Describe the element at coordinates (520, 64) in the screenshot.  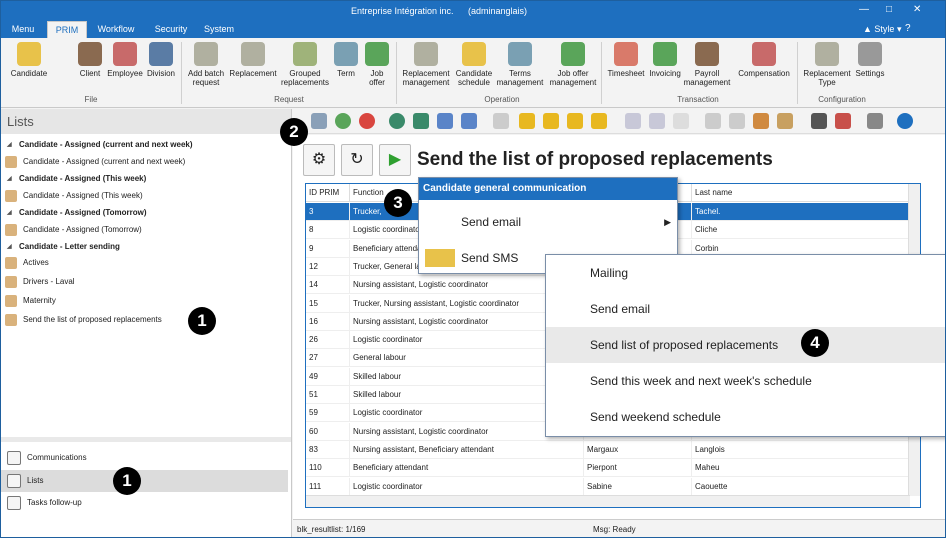
I see `terms-management-button: Terms management` at that location.